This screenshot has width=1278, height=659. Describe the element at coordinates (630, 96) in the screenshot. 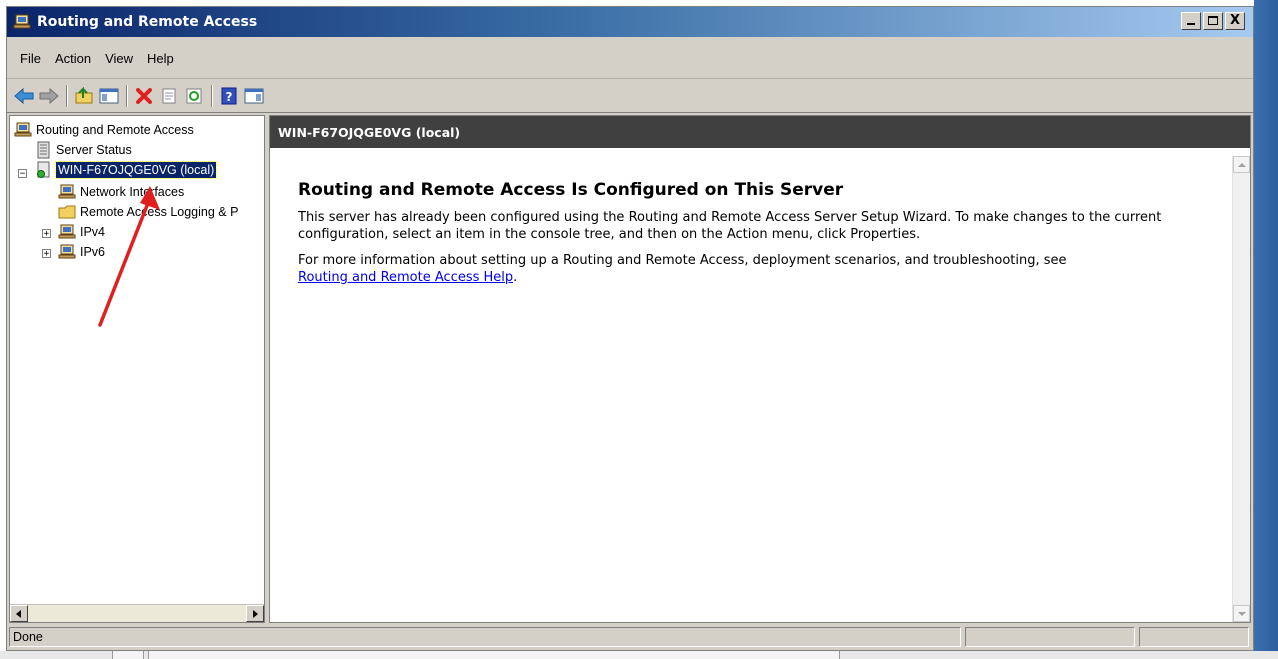

I see `toolbar: ?` at that location.